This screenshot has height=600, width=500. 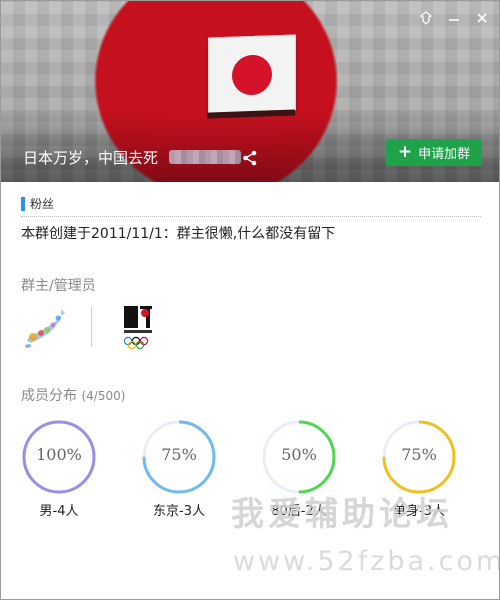 What do you see at coordinates (366, 561) in the screenshot?
I see `watermark-url: www.52fzba.com` at bounding box center [366, 561].